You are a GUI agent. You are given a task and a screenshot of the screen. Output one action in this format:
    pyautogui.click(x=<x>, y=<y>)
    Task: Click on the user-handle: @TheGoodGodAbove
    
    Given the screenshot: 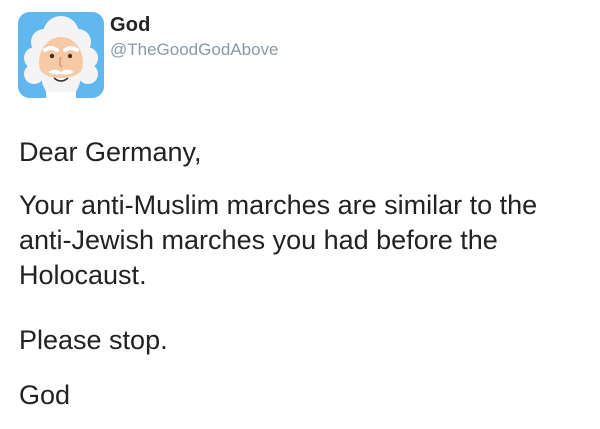 What is the action you would take?
    pyautogui.click(x=194, y=50)
    